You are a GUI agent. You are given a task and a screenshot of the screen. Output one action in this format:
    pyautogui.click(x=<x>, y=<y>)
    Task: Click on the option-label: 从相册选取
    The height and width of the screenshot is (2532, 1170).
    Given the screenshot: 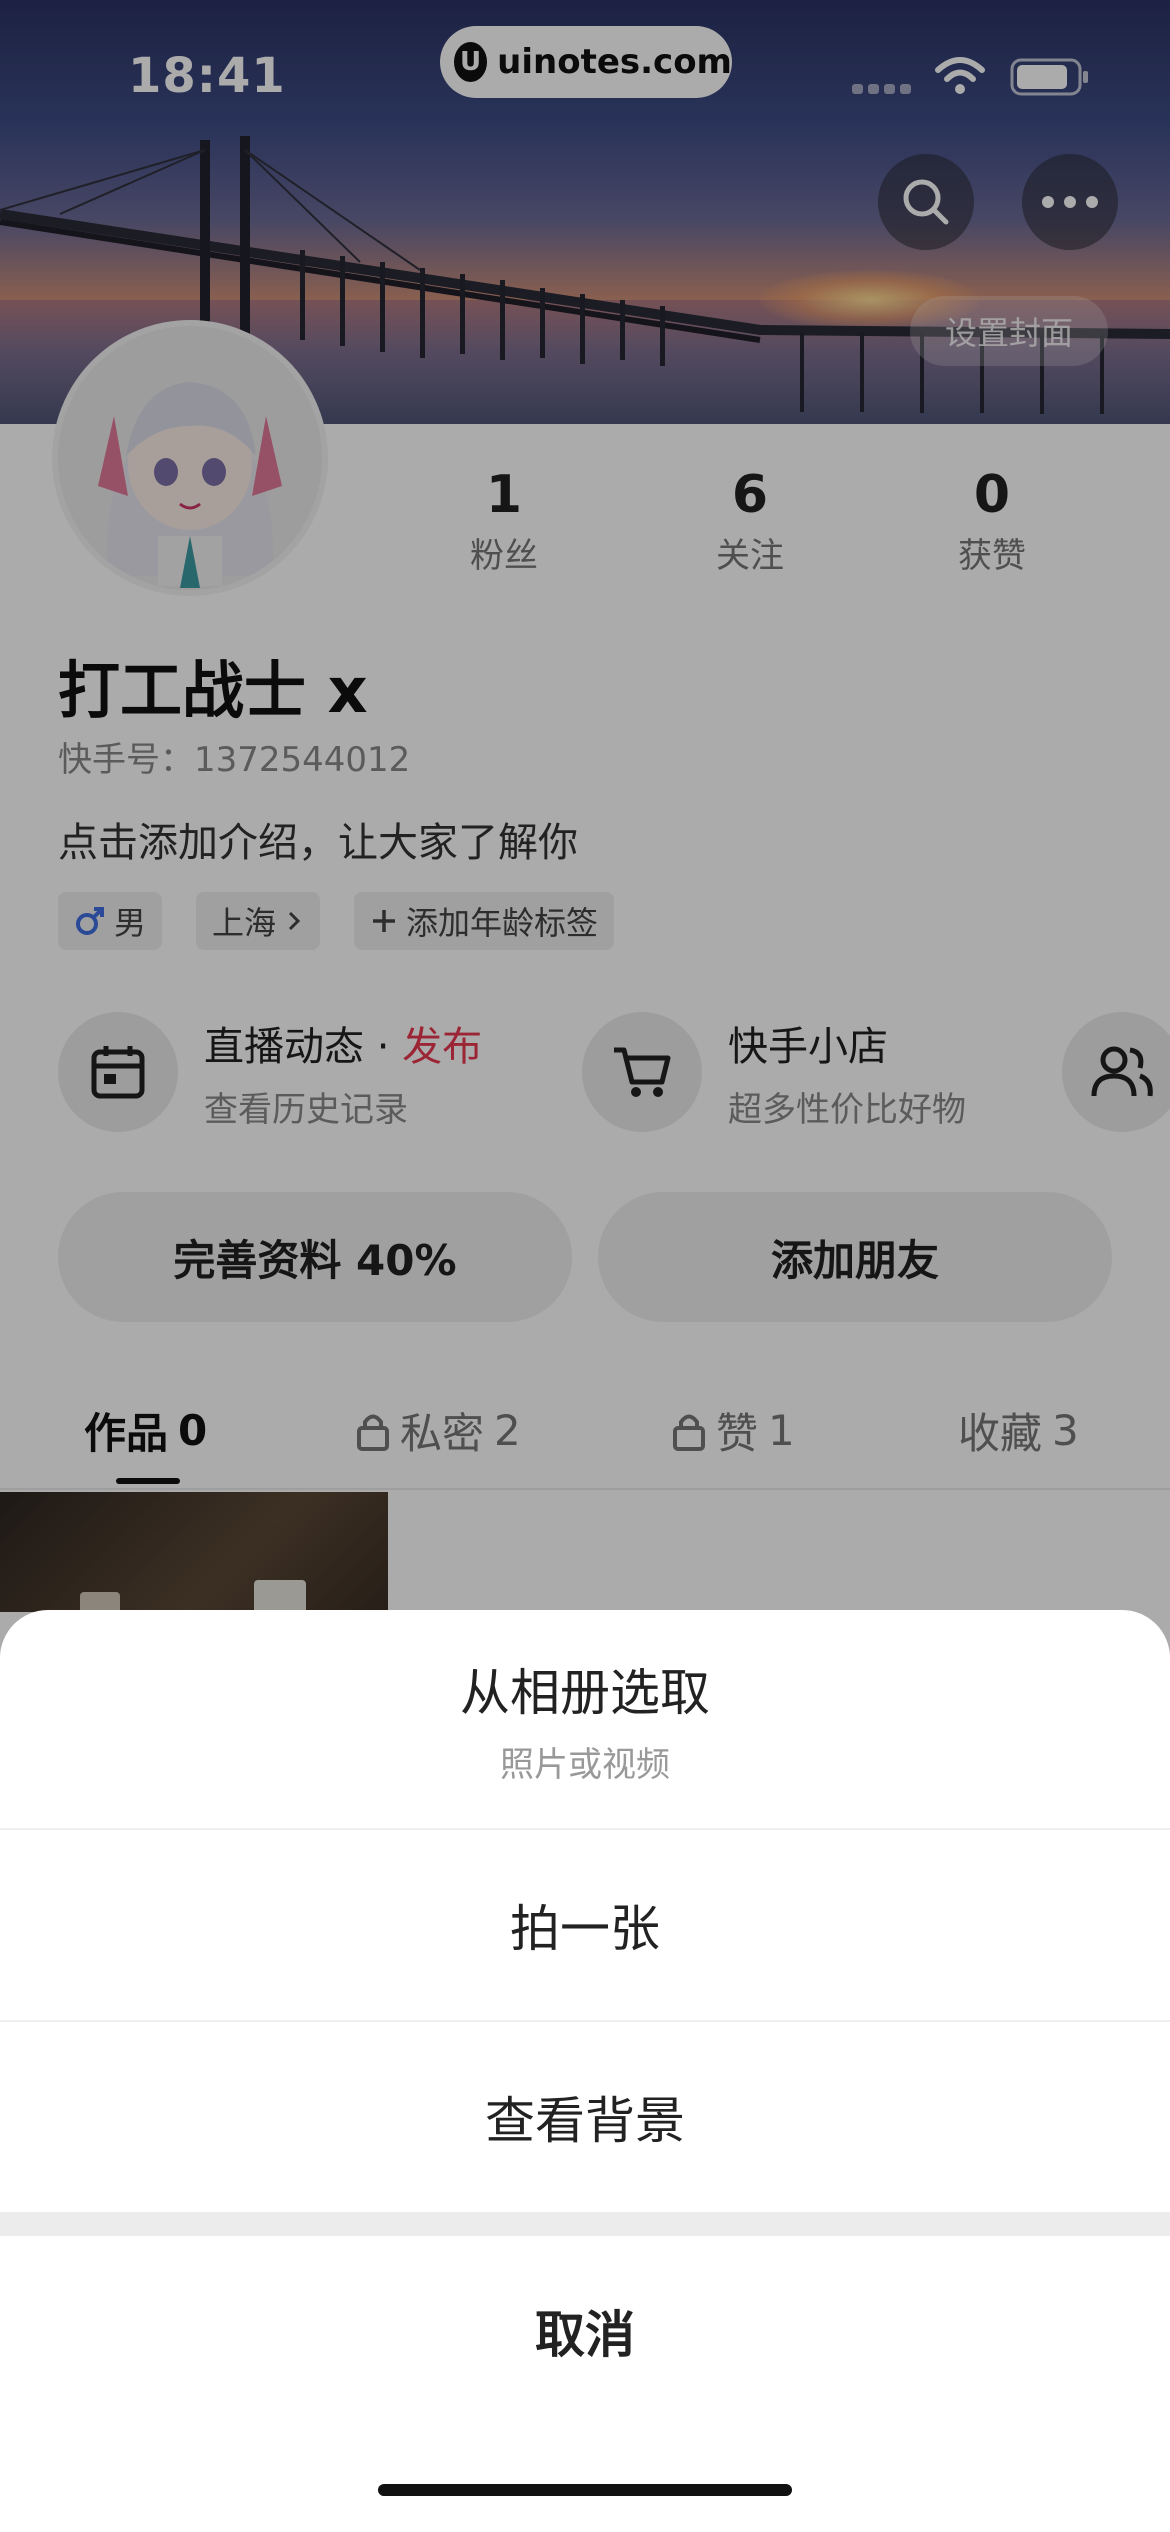 What is the action you would take?
    pyautogui.click(x=585, y=1692)
    